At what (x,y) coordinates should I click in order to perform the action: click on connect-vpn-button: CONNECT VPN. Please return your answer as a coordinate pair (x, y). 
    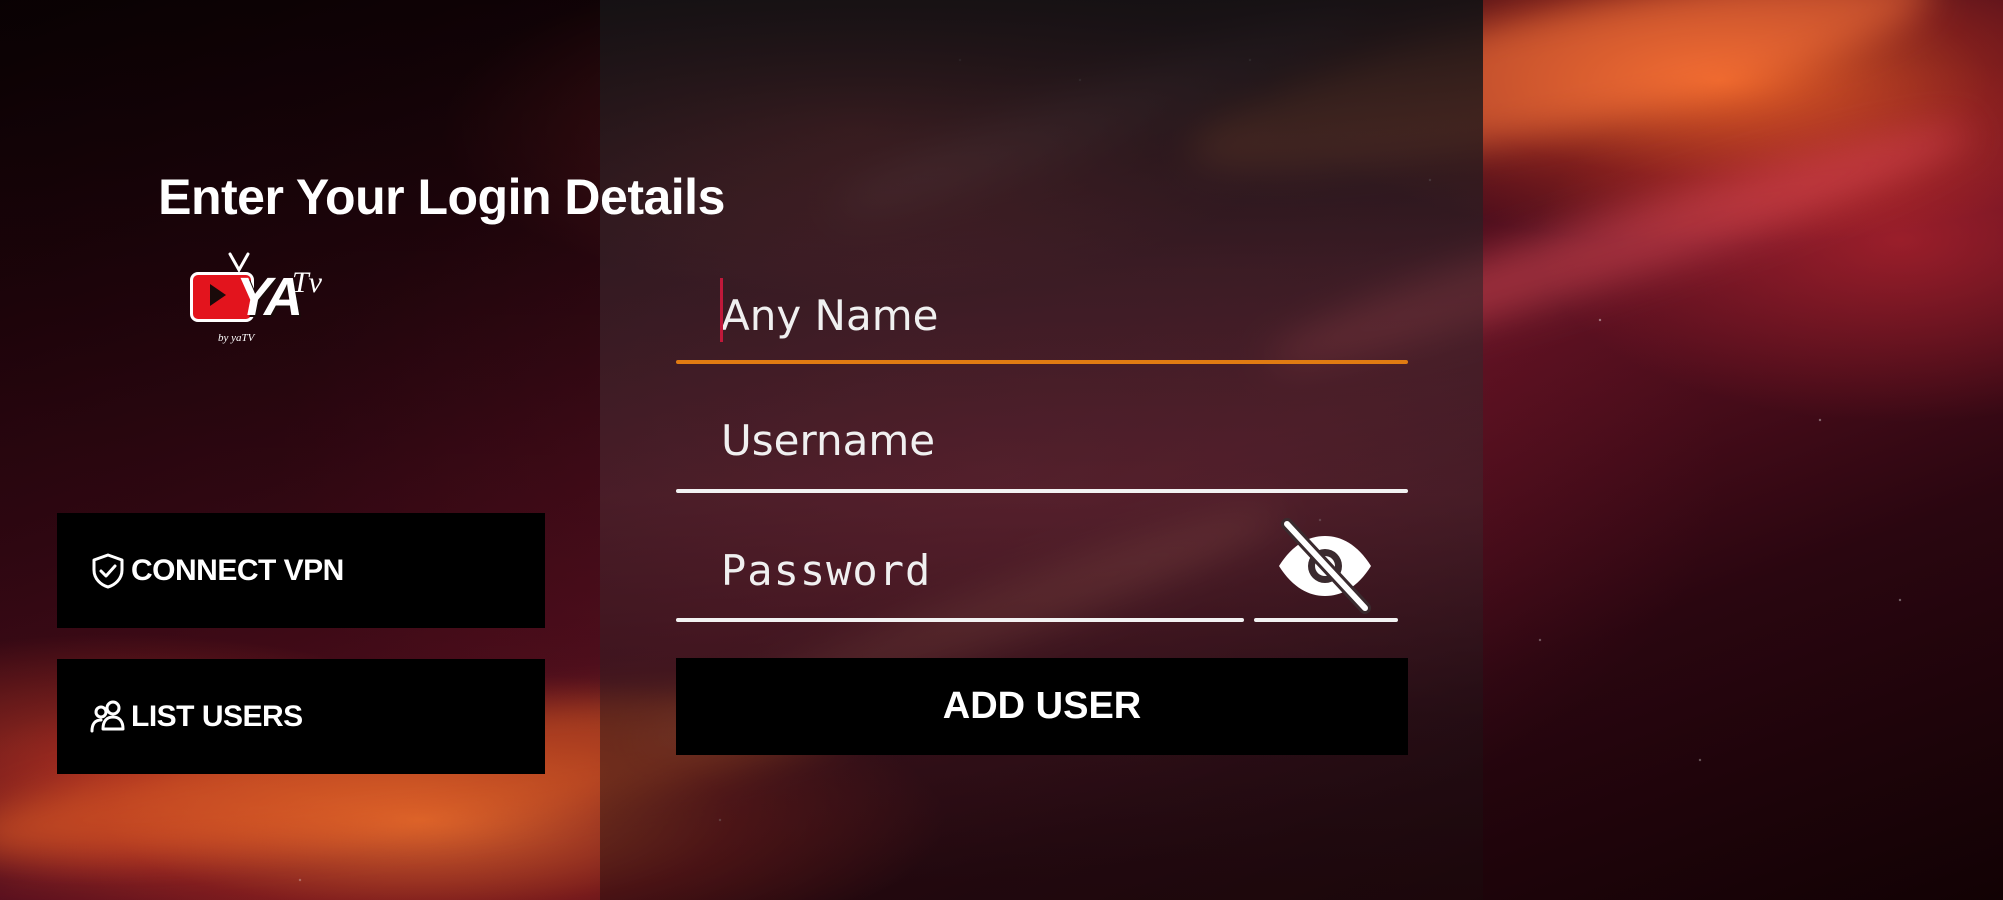
    Looking at the image, I should click on (301, 570).